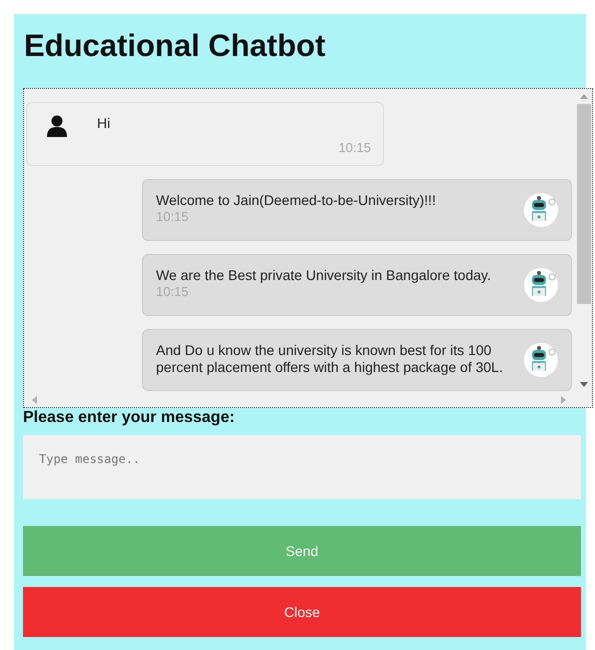 Image resolution: width=595 pixels, height=650 pixels. Describe the element at coordinates (34, 400) in the screenshot. I see `scroll-left-icon` at that location.